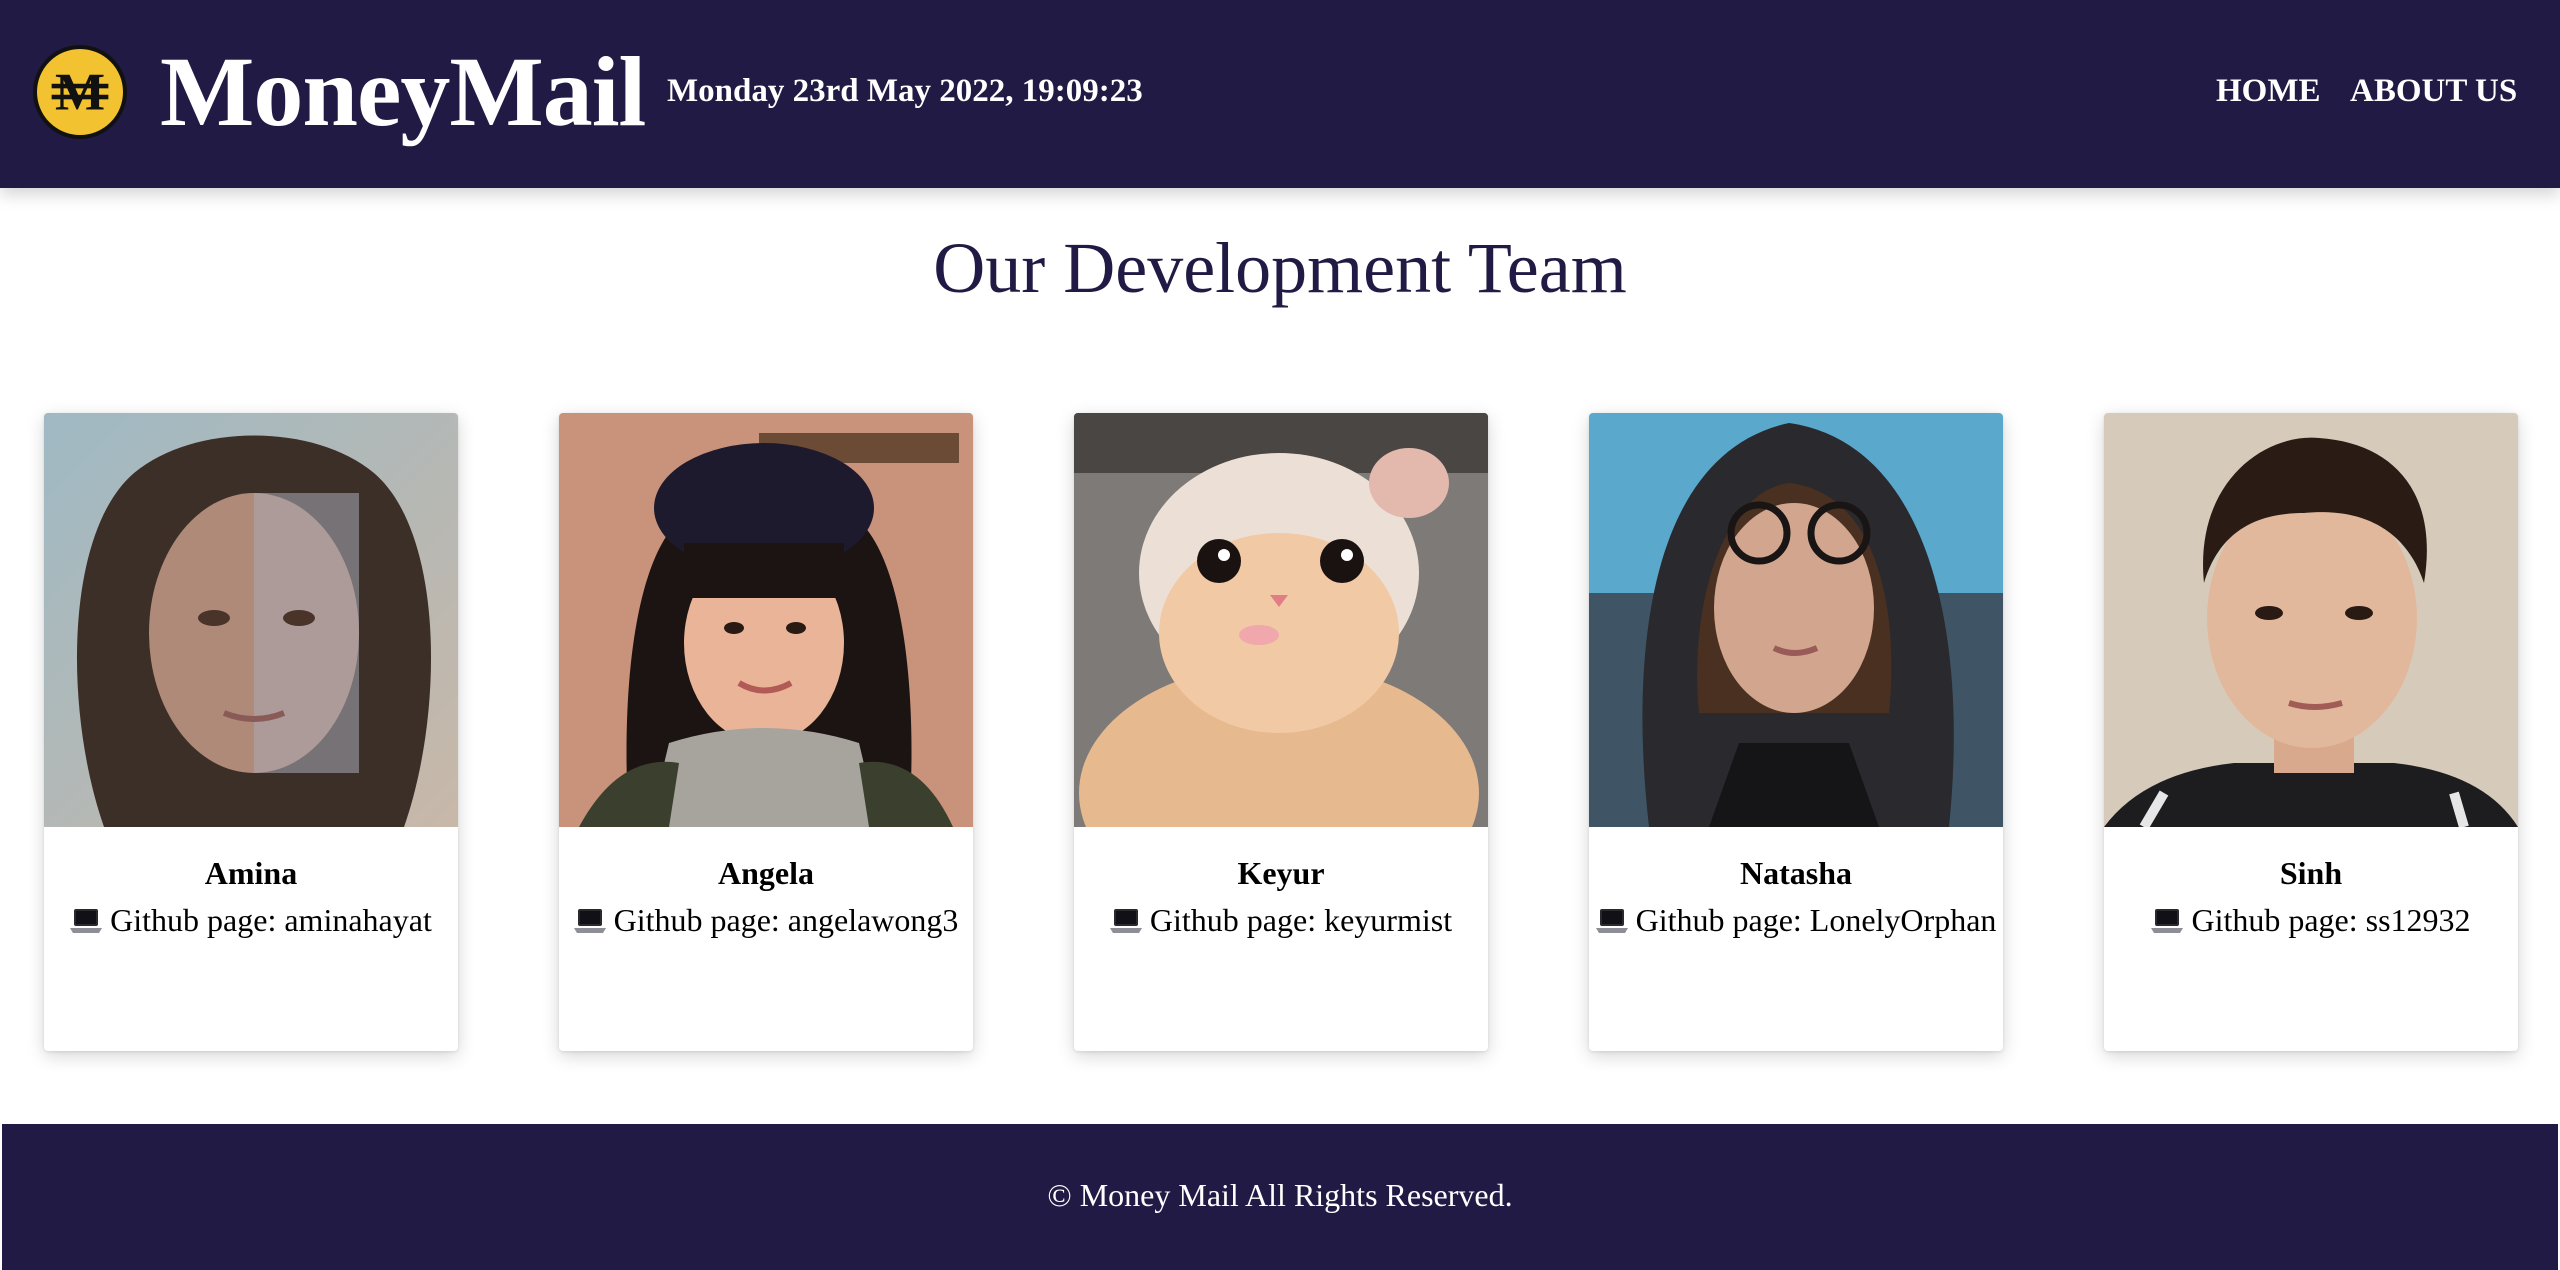 The image size is (2560, 1270). I want to click on github-username: LonelyOrphan, so click(1903, 920).